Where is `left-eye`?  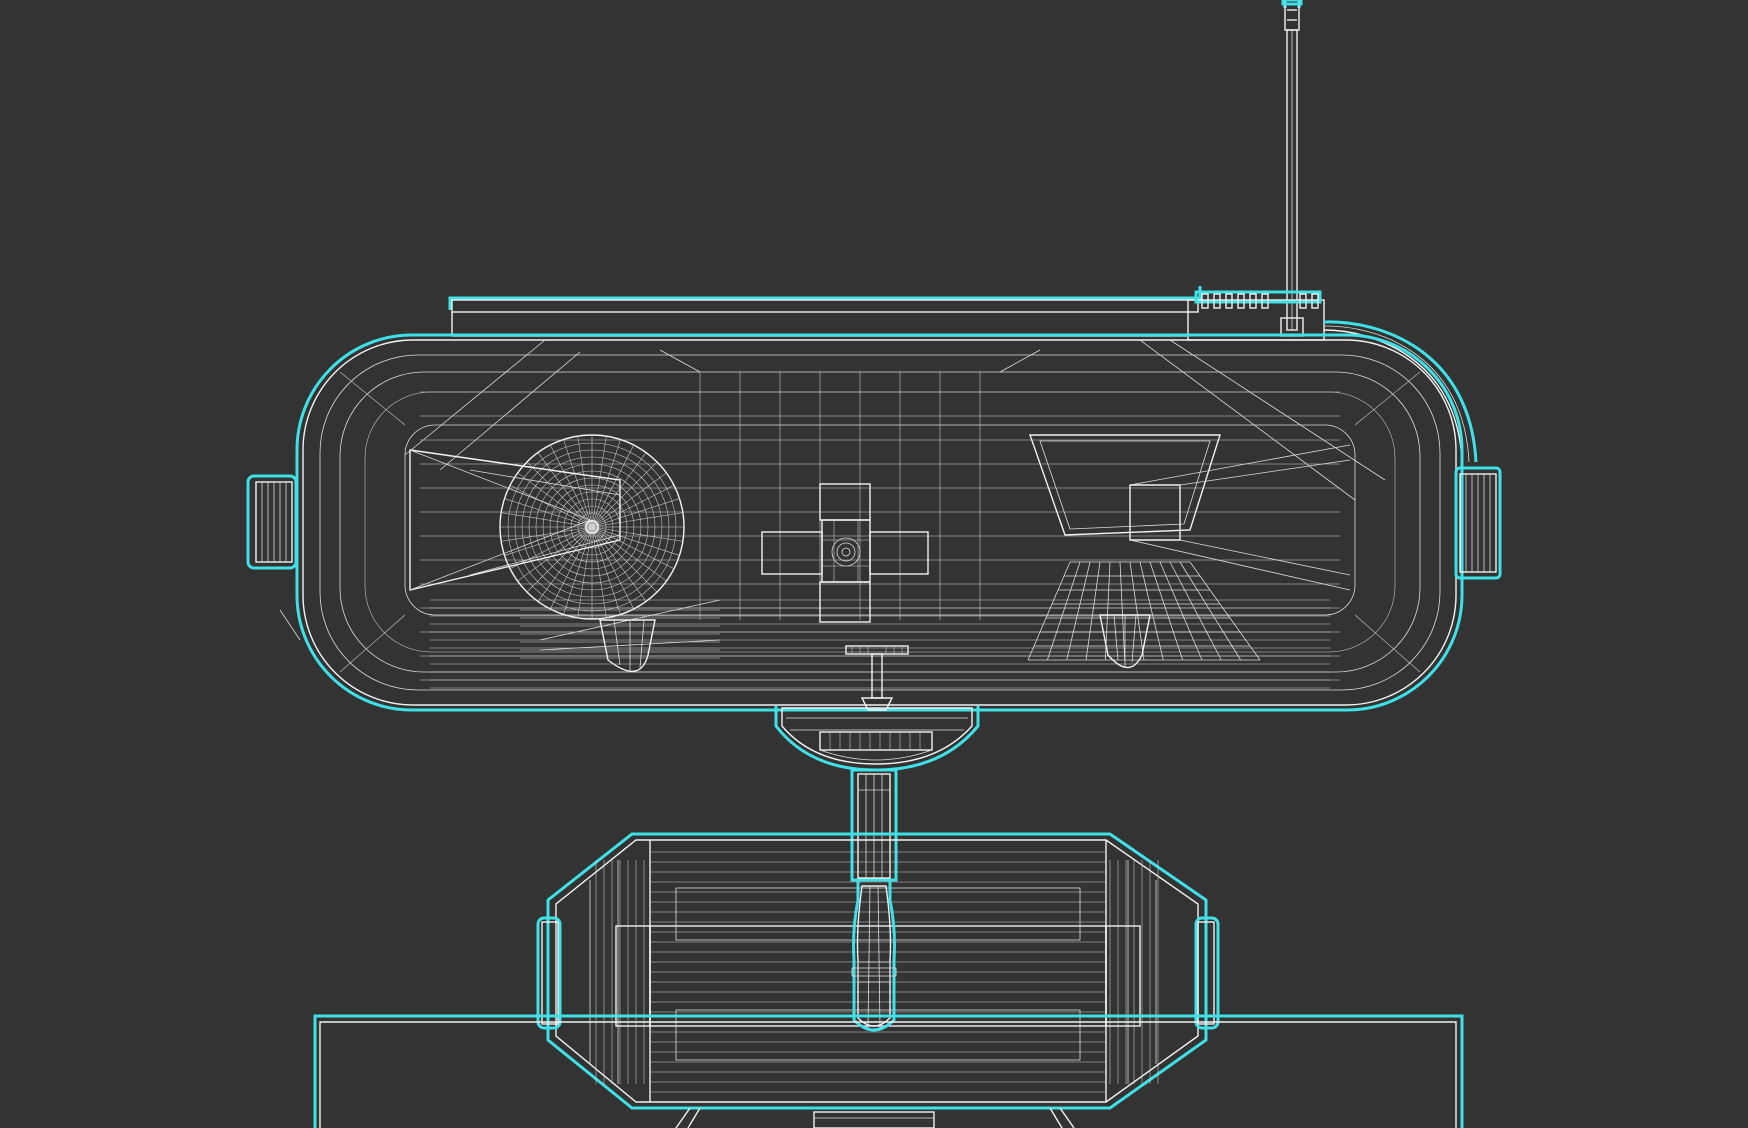 left-eye is located at coordinates (565, 553).